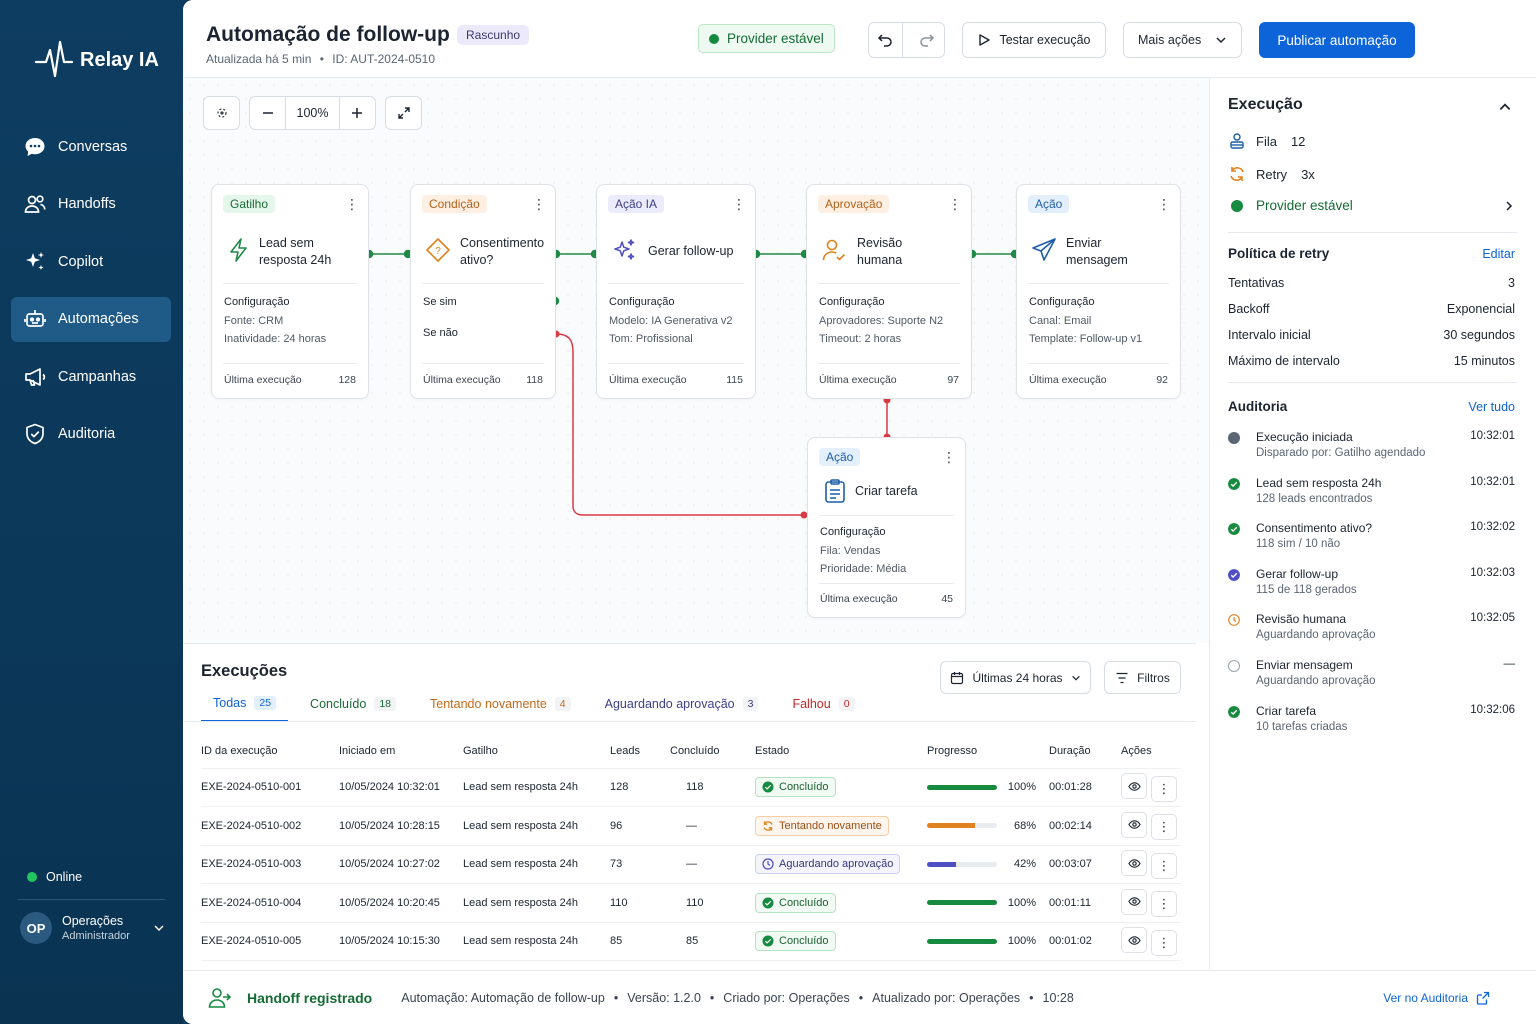 This screenshot has height=1024, width=1536. I want to click on undo-button, so click(886, 40).